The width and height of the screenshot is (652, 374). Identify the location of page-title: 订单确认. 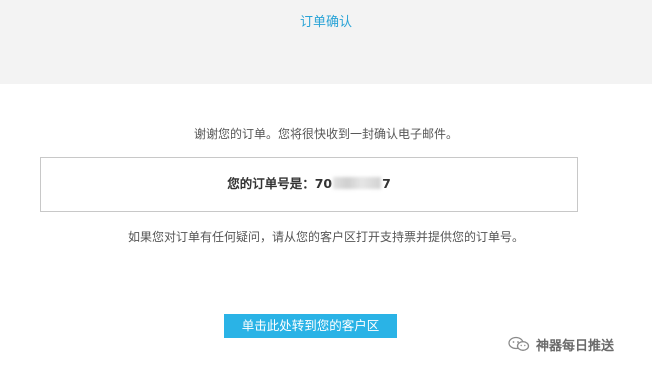
(325, 22).